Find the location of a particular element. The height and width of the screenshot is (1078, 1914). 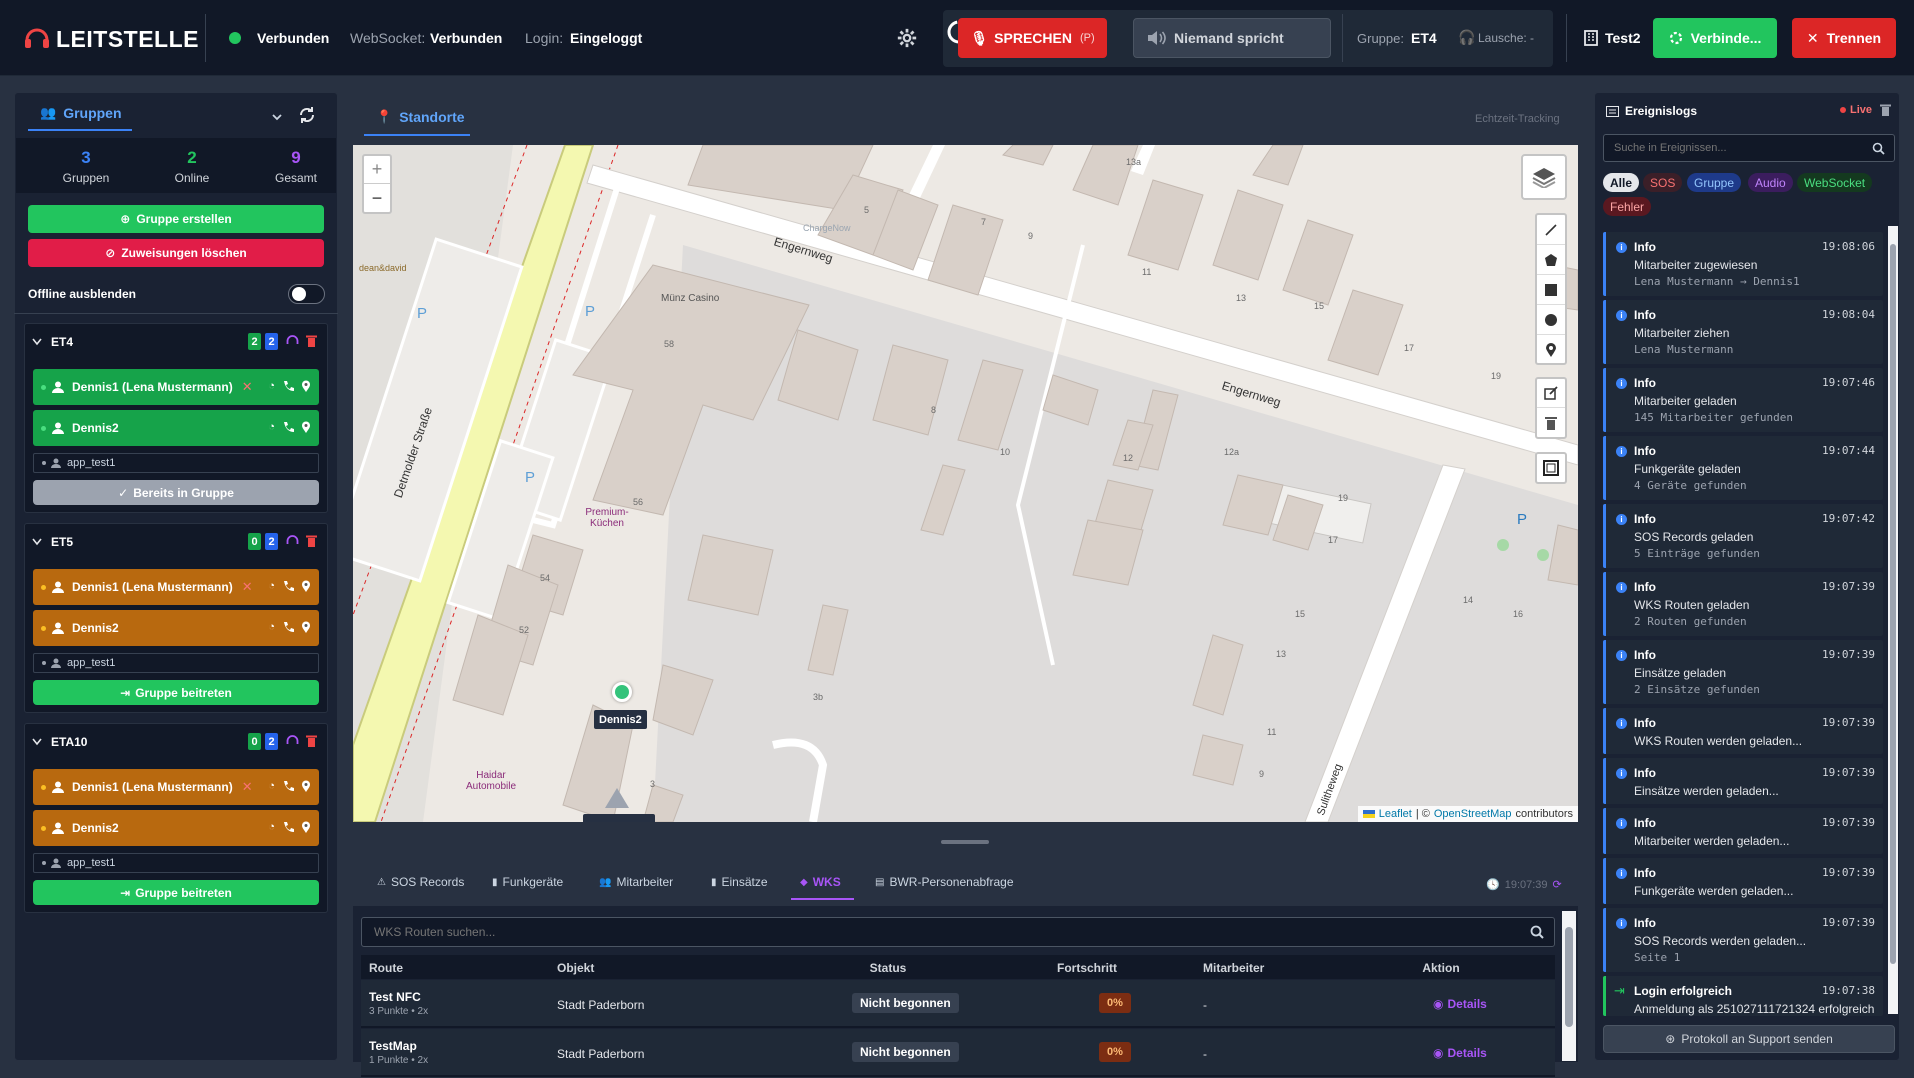

tab-wks: ◆ WKS is located at coordinates (820, 882).